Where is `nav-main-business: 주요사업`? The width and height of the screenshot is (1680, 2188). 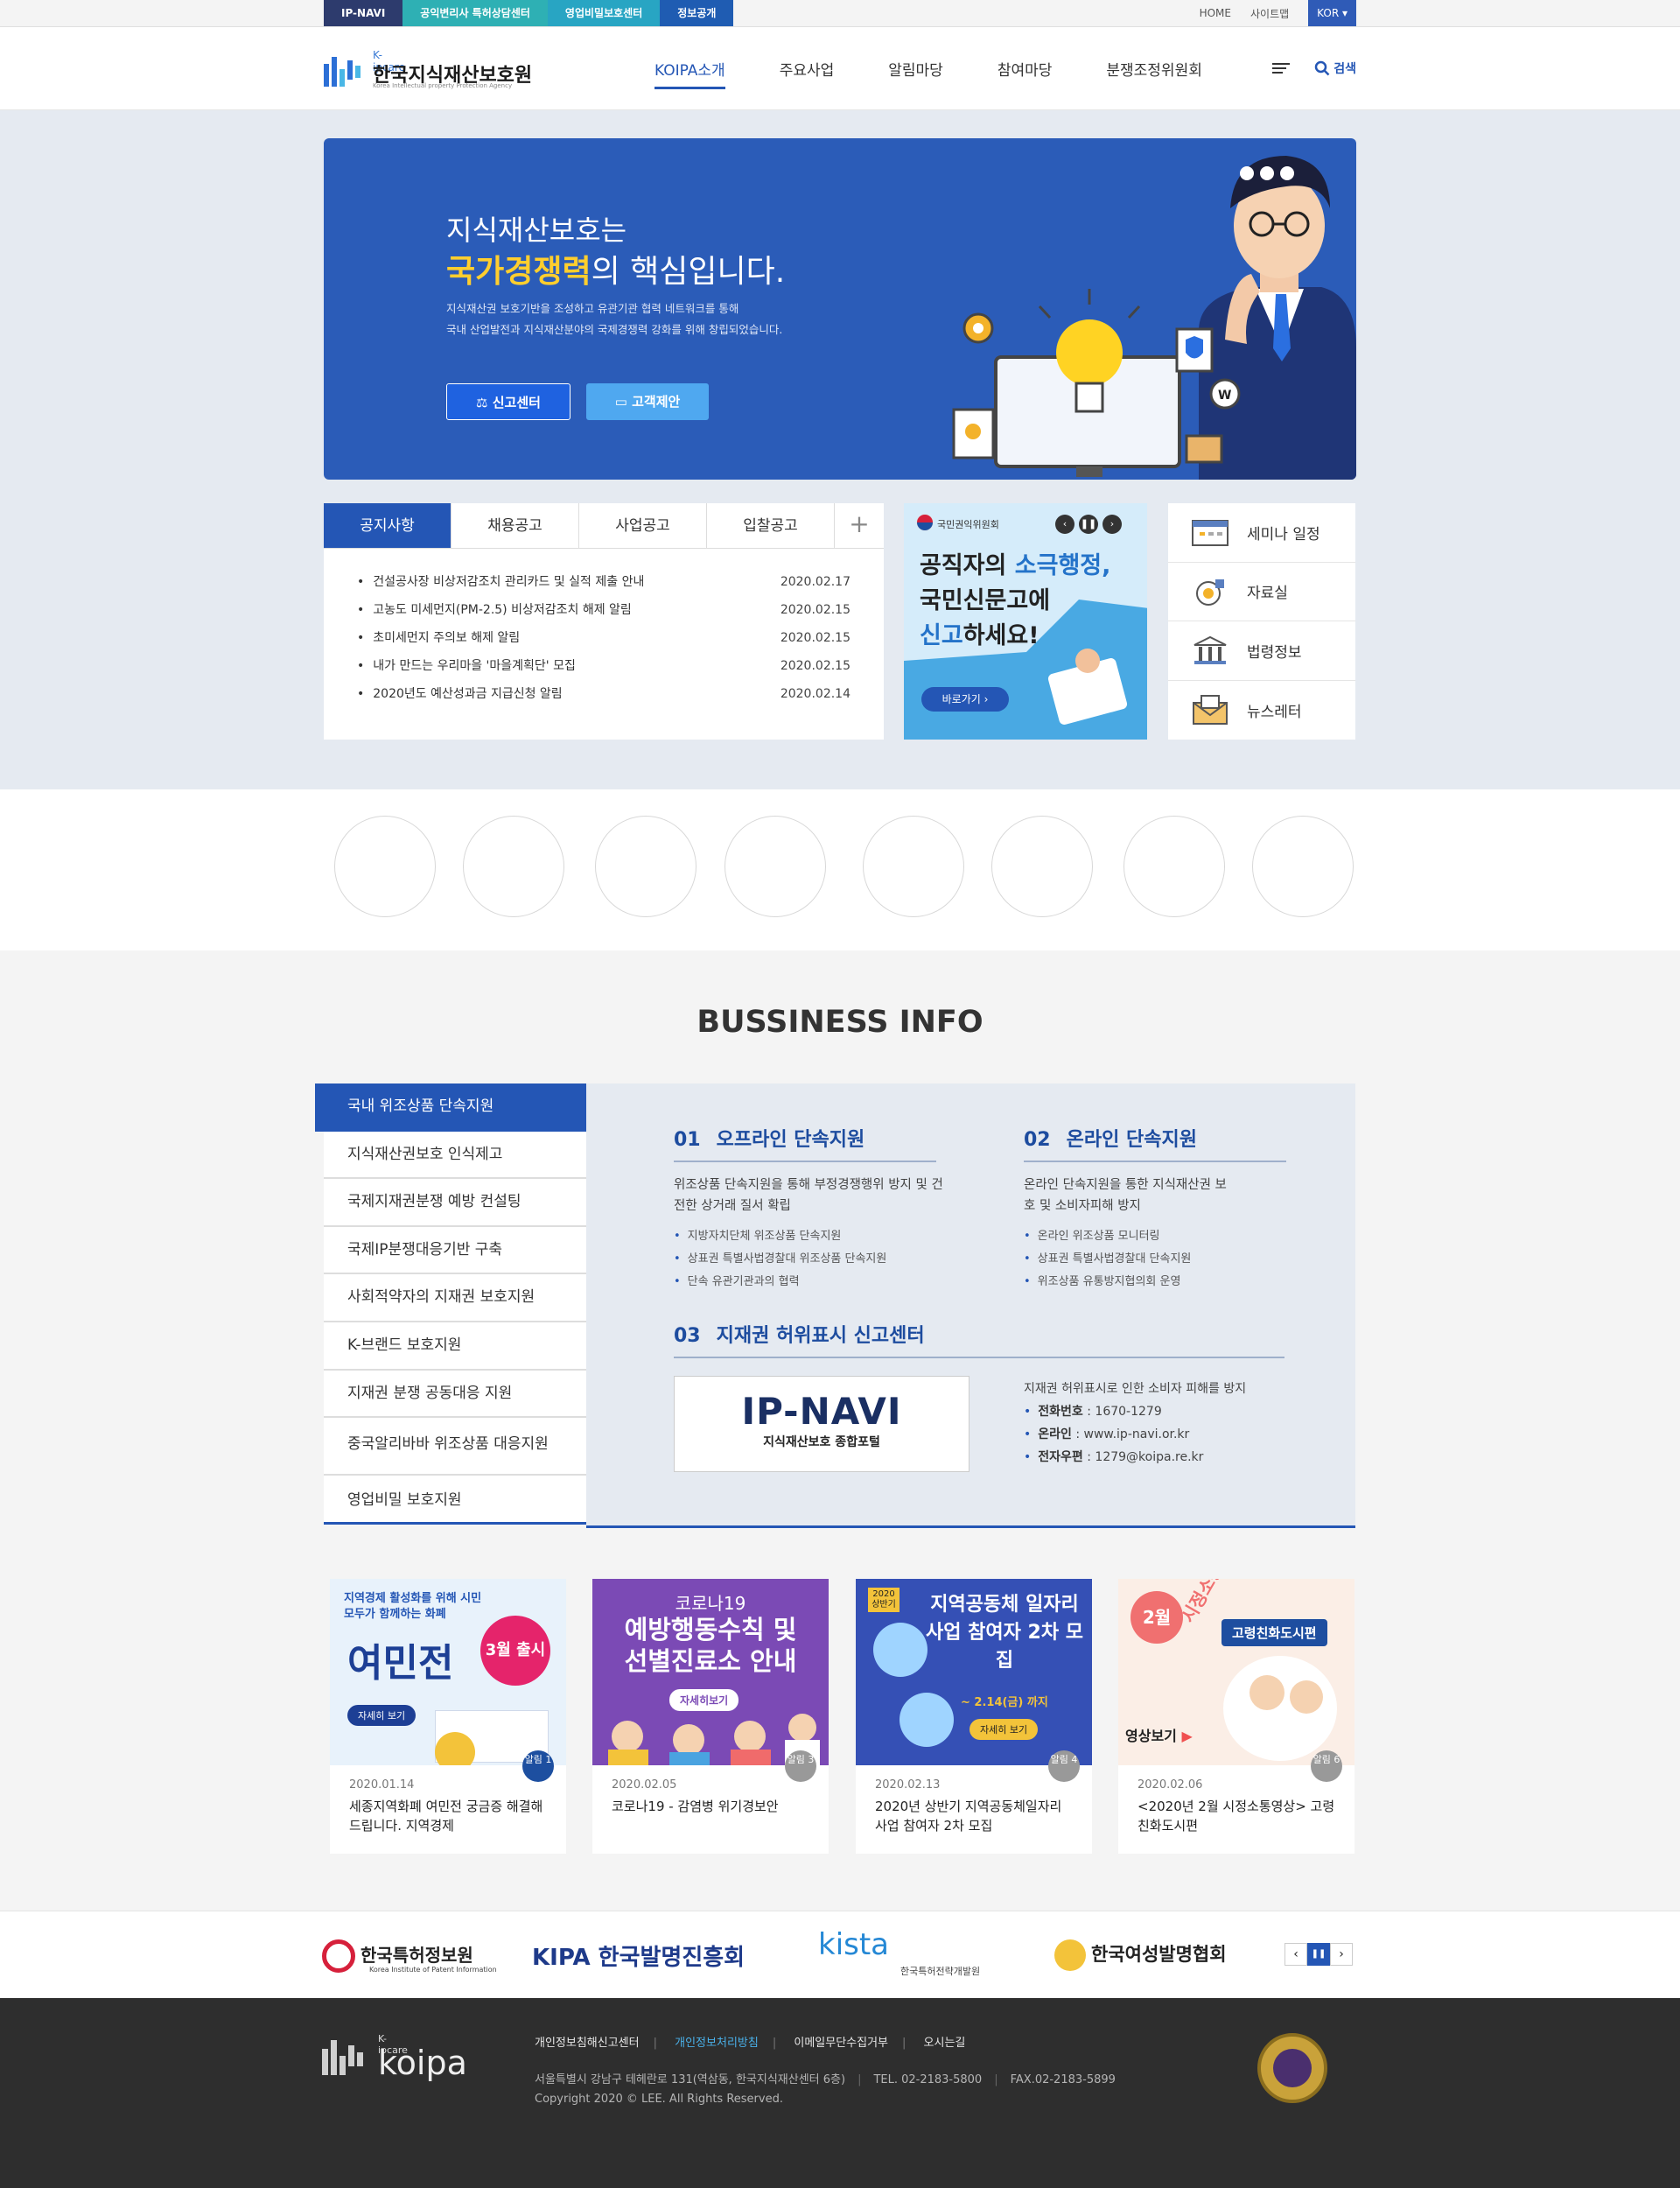
nav-main-business: 주요사업 is located at coordinates (807, 73).